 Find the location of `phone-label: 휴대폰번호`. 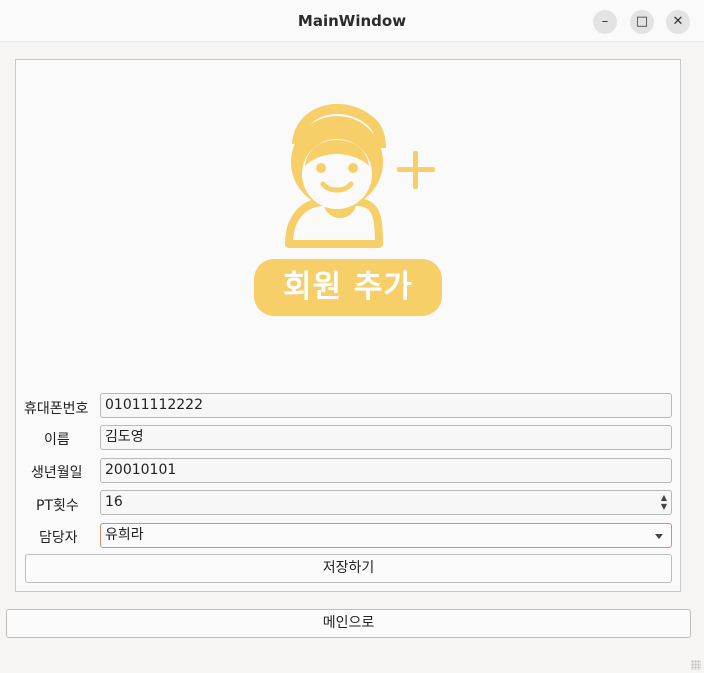

phone-label: 휴대폰번호 is located at coordinates (56, 409).